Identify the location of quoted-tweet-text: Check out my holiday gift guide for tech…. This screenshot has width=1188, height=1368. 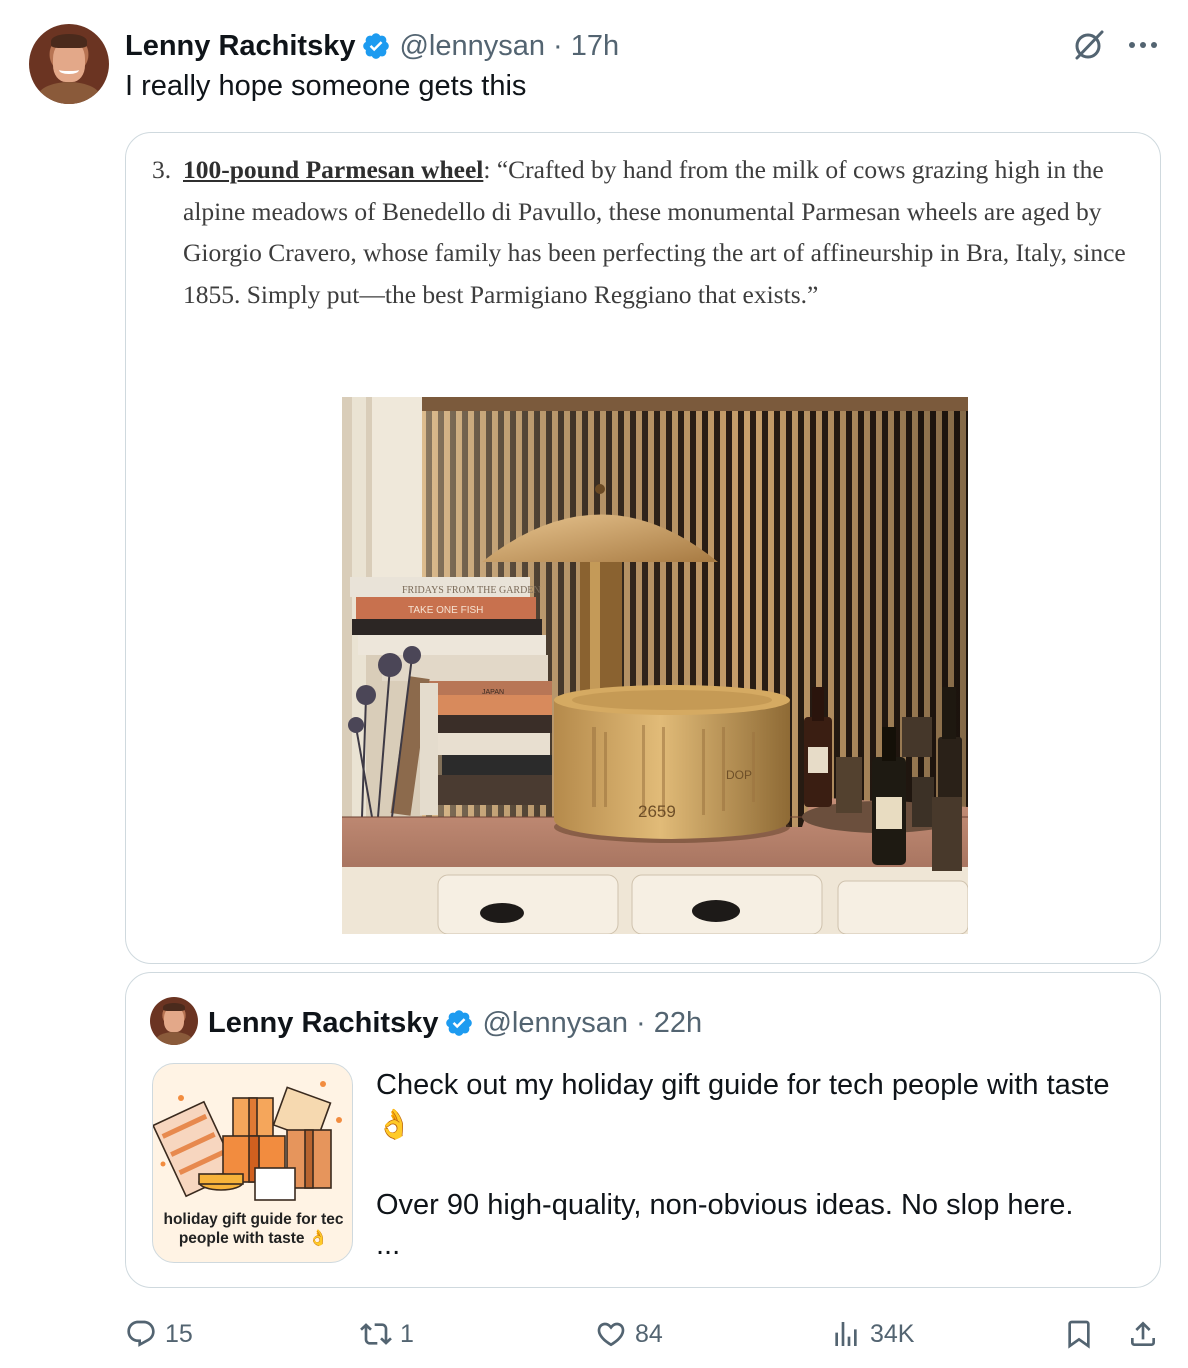
(761, 1165).